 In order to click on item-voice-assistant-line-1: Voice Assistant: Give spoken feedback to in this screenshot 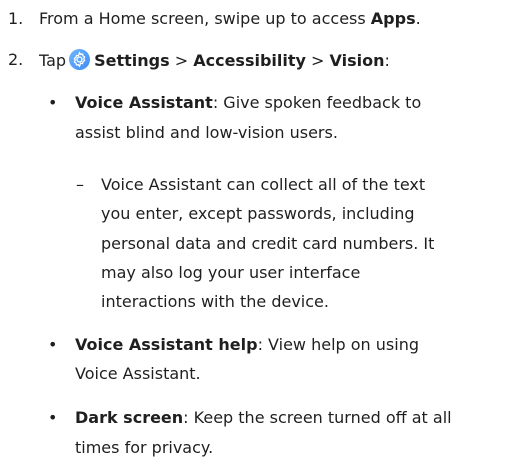, I will do `click(248, 103)`.